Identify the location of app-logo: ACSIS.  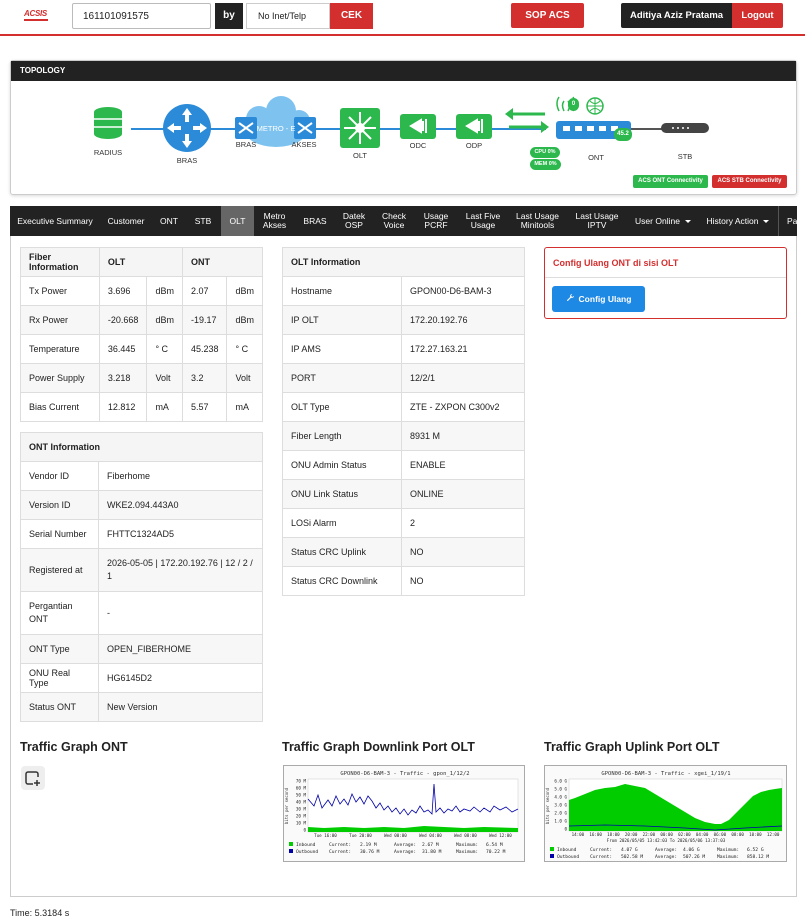
(35, 13).